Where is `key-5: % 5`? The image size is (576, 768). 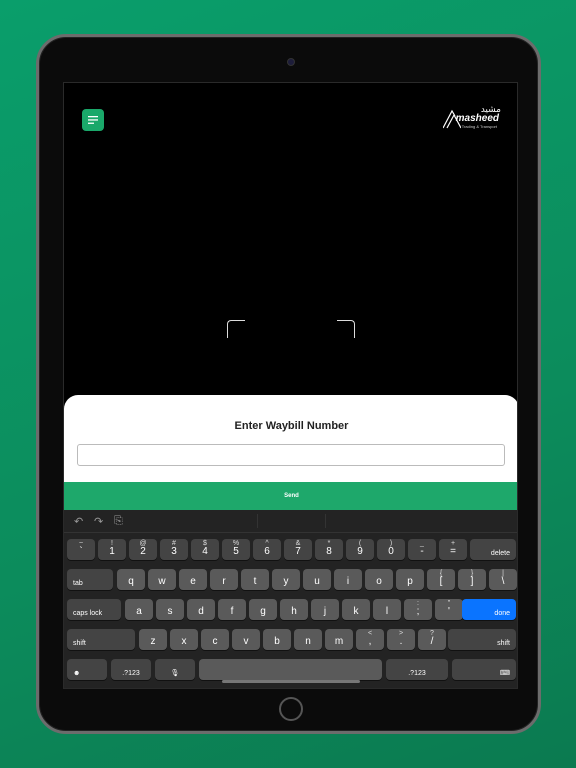
key-5: % 5 is located at coordinates (236, 549).